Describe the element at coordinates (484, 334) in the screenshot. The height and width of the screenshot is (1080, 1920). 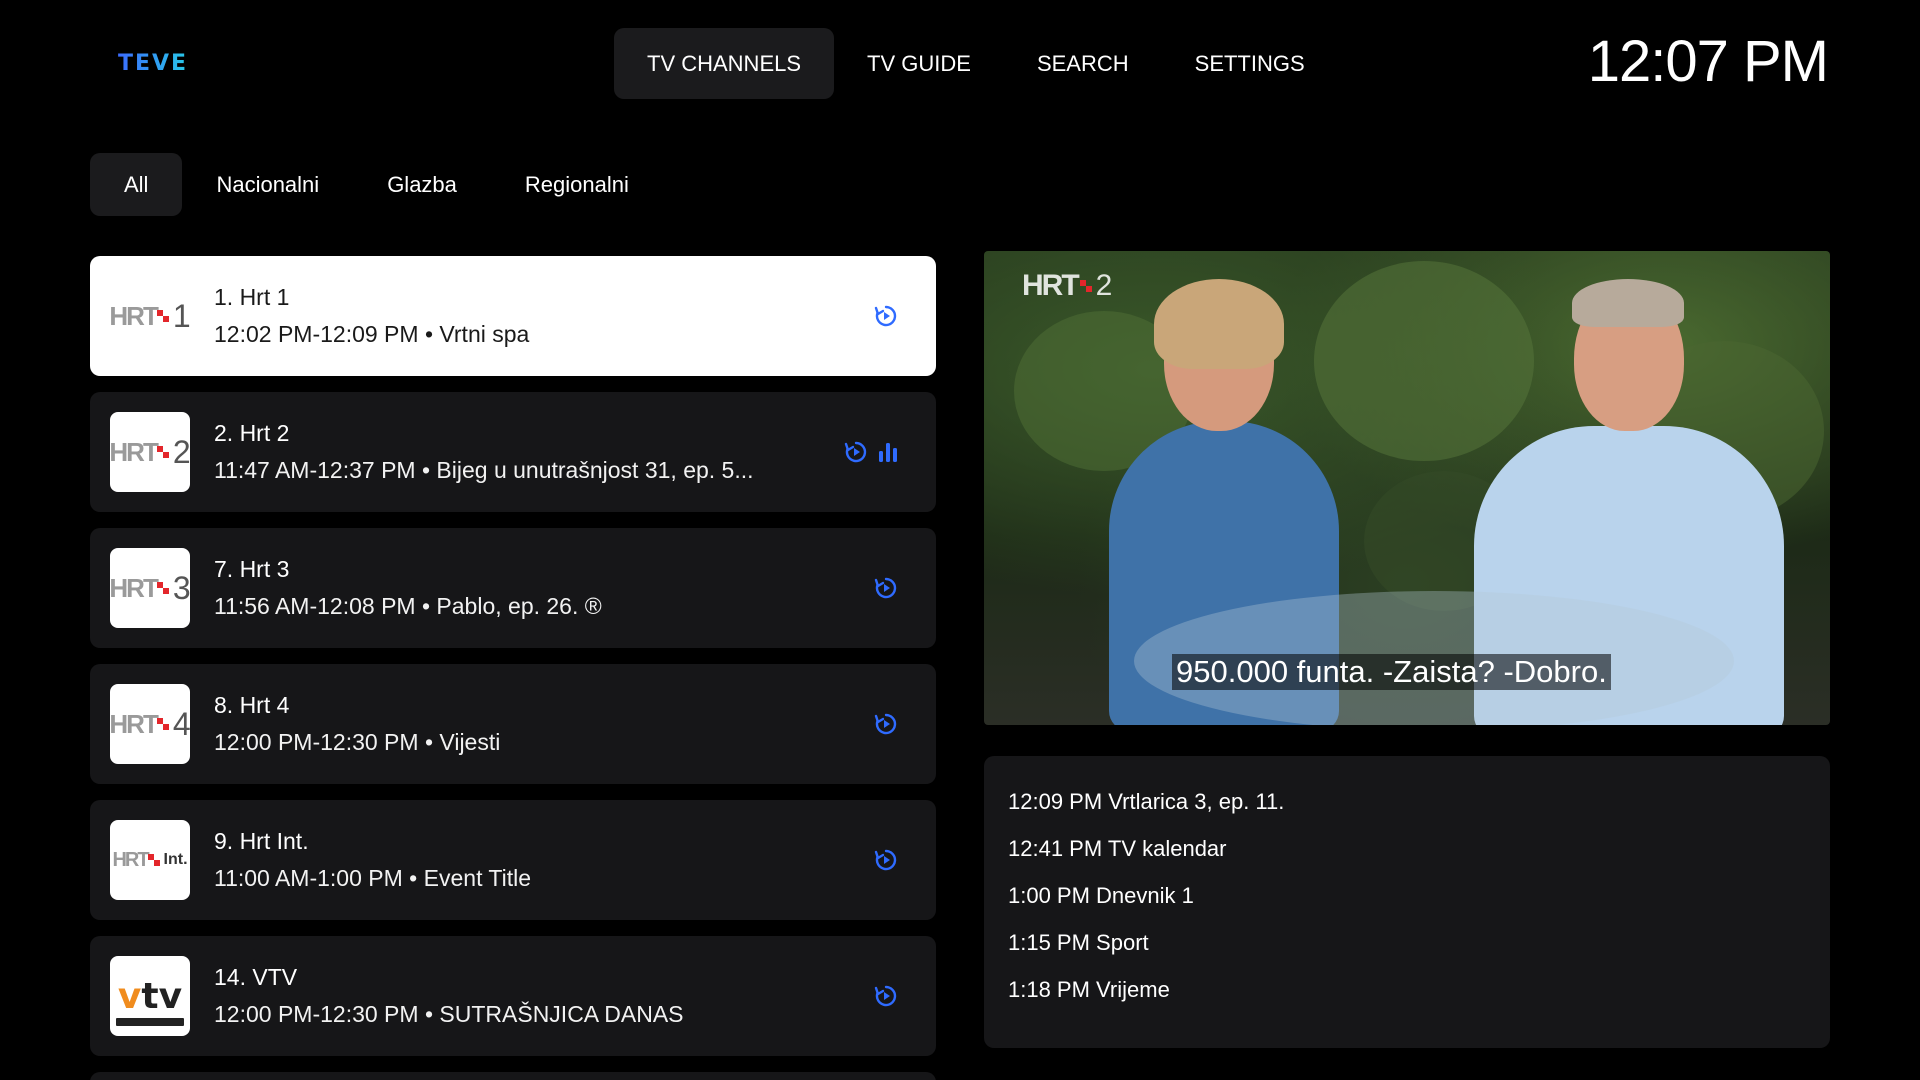
I see `program-name: Vrtni spa` at that location.